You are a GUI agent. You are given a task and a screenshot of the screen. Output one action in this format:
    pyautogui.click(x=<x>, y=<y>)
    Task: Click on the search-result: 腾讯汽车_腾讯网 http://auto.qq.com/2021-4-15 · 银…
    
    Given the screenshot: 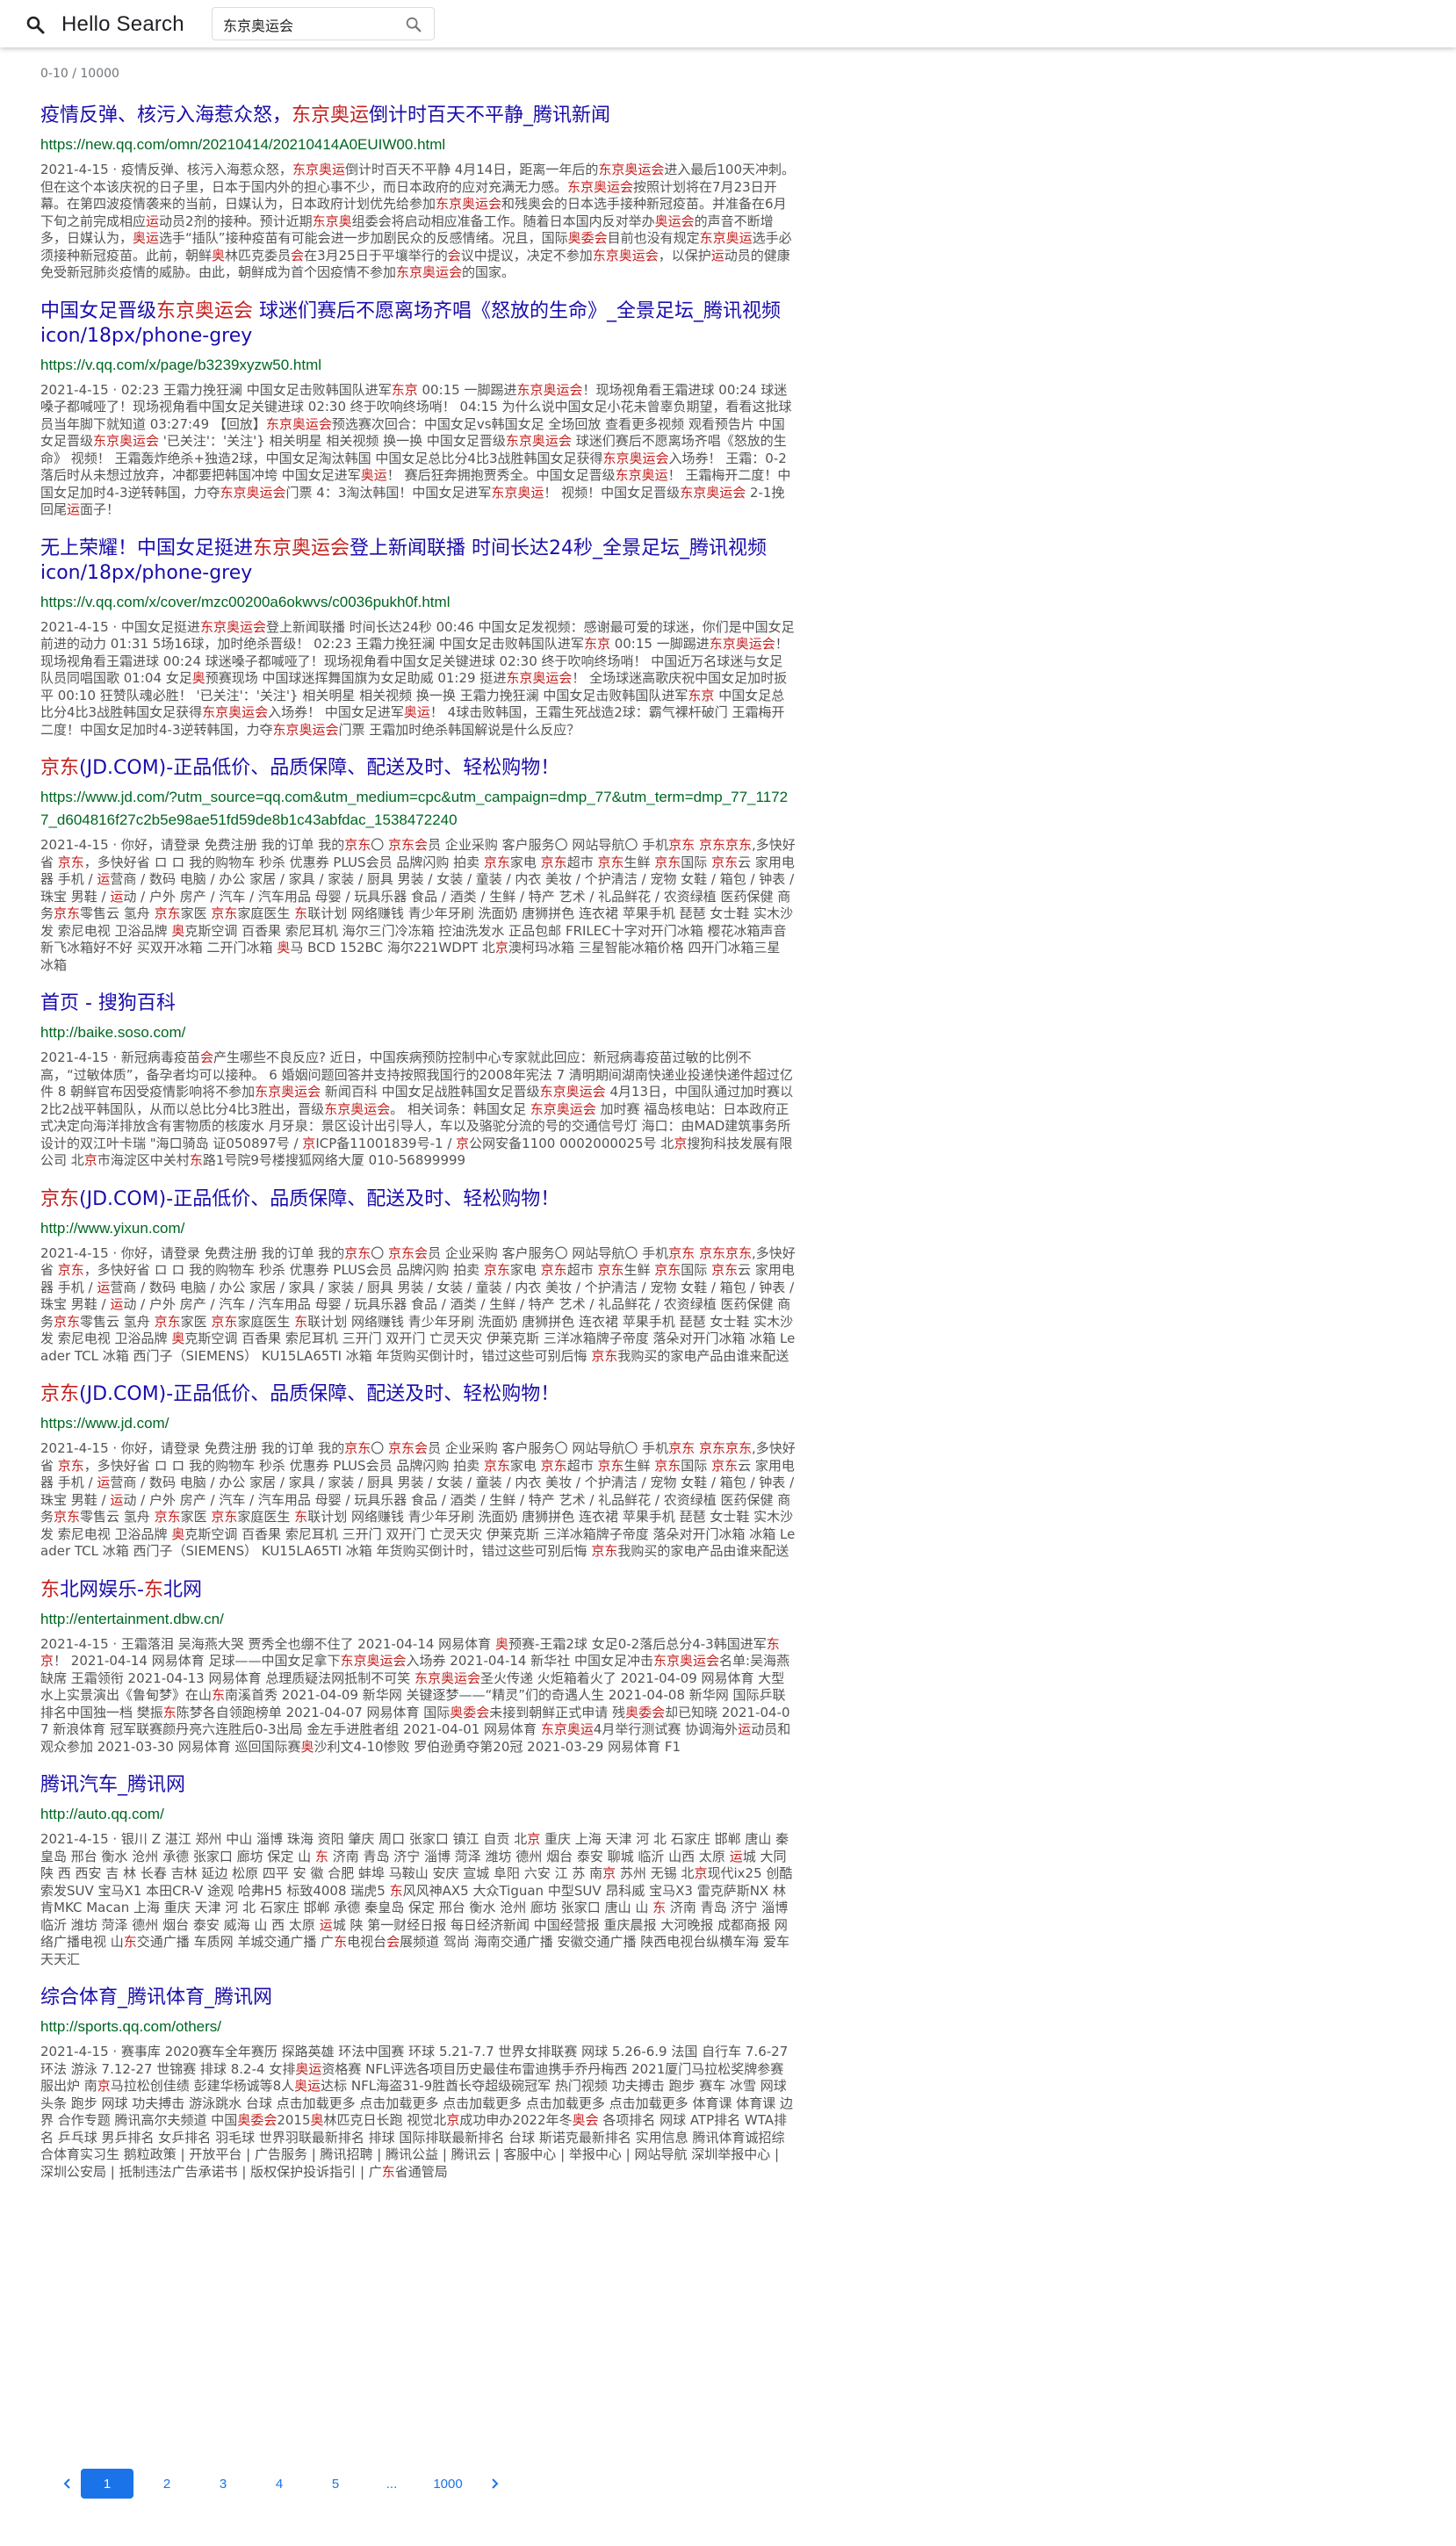 What is the action you would take?
    pyautogui.click(x=418, y=1870)
    